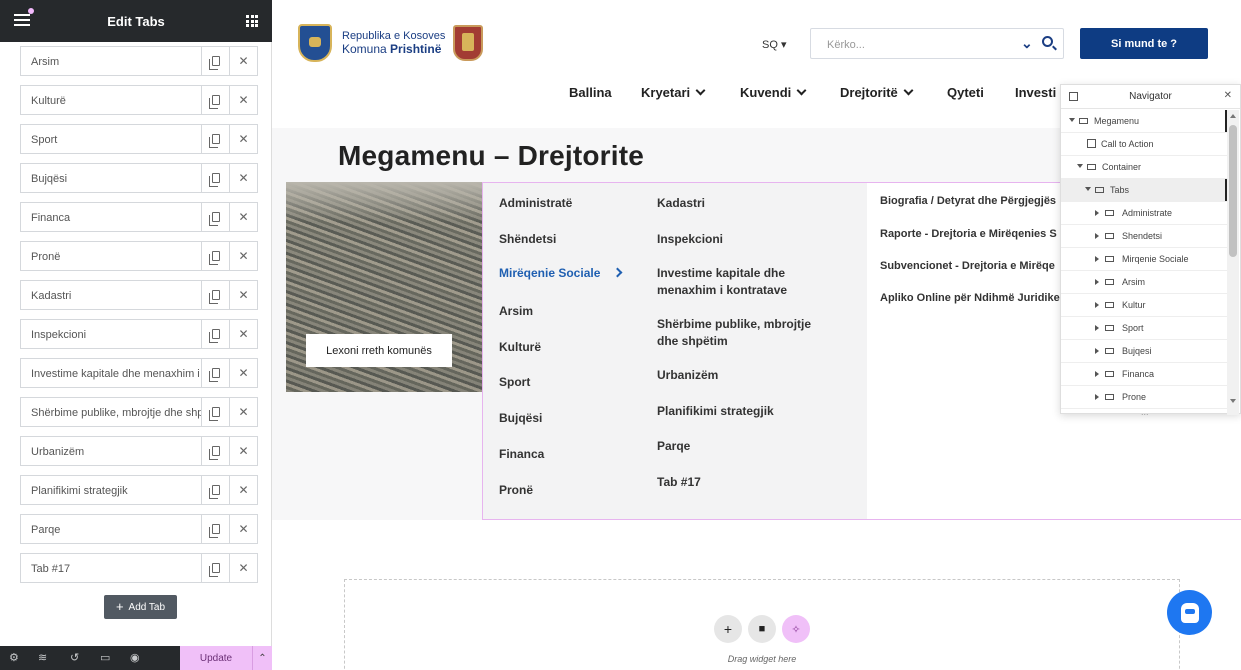 The height and width of the screenshot is (670, 1241). I want to click on chevron-down-icon: ⌄, so click(1027, 43).